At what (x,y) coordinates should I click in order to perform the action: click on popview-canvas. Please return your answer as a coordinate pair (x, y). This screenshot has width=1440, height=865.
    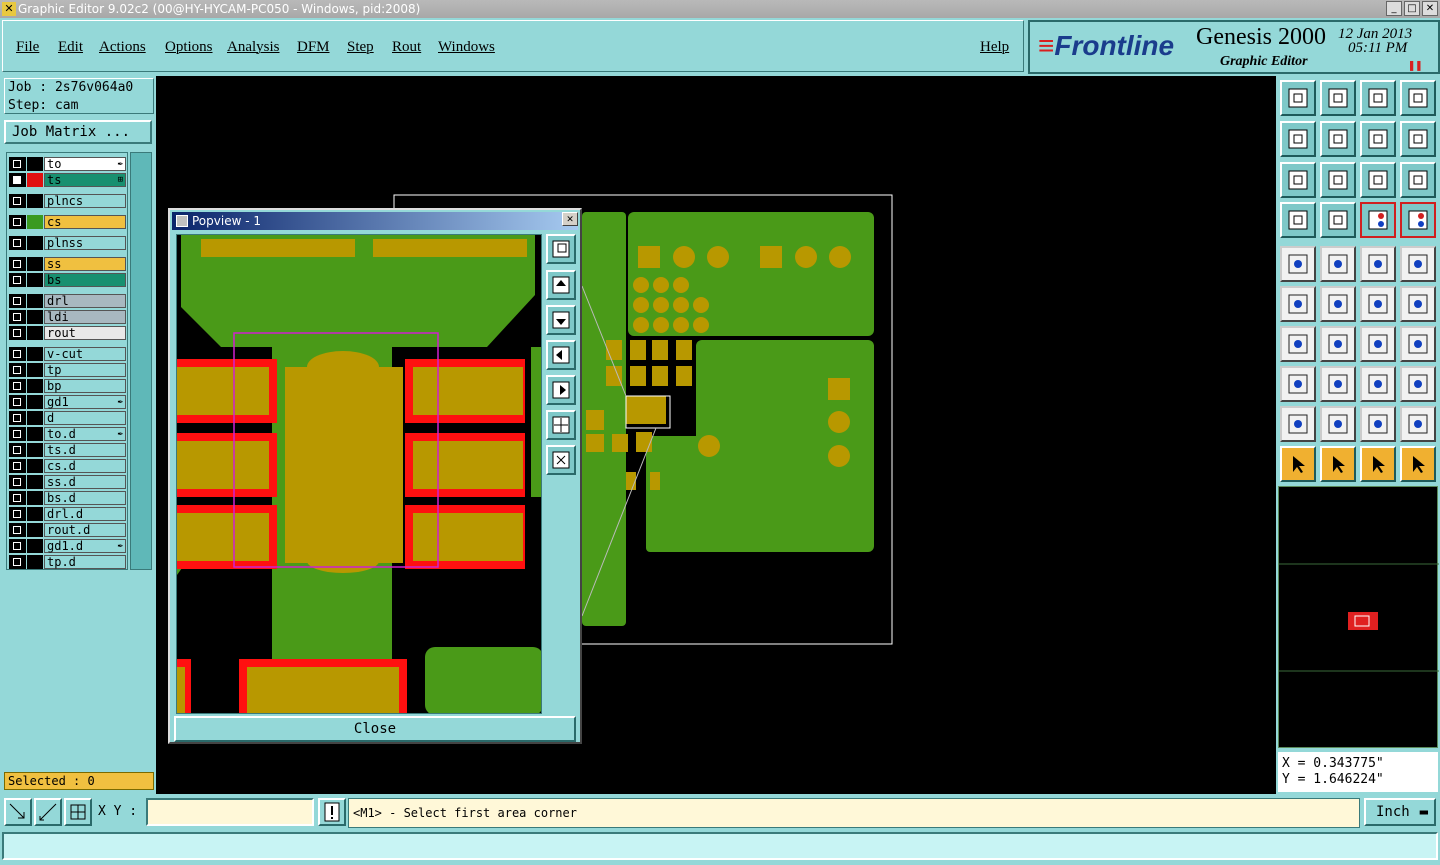
    Looking at the image, I should click on (359, 474).